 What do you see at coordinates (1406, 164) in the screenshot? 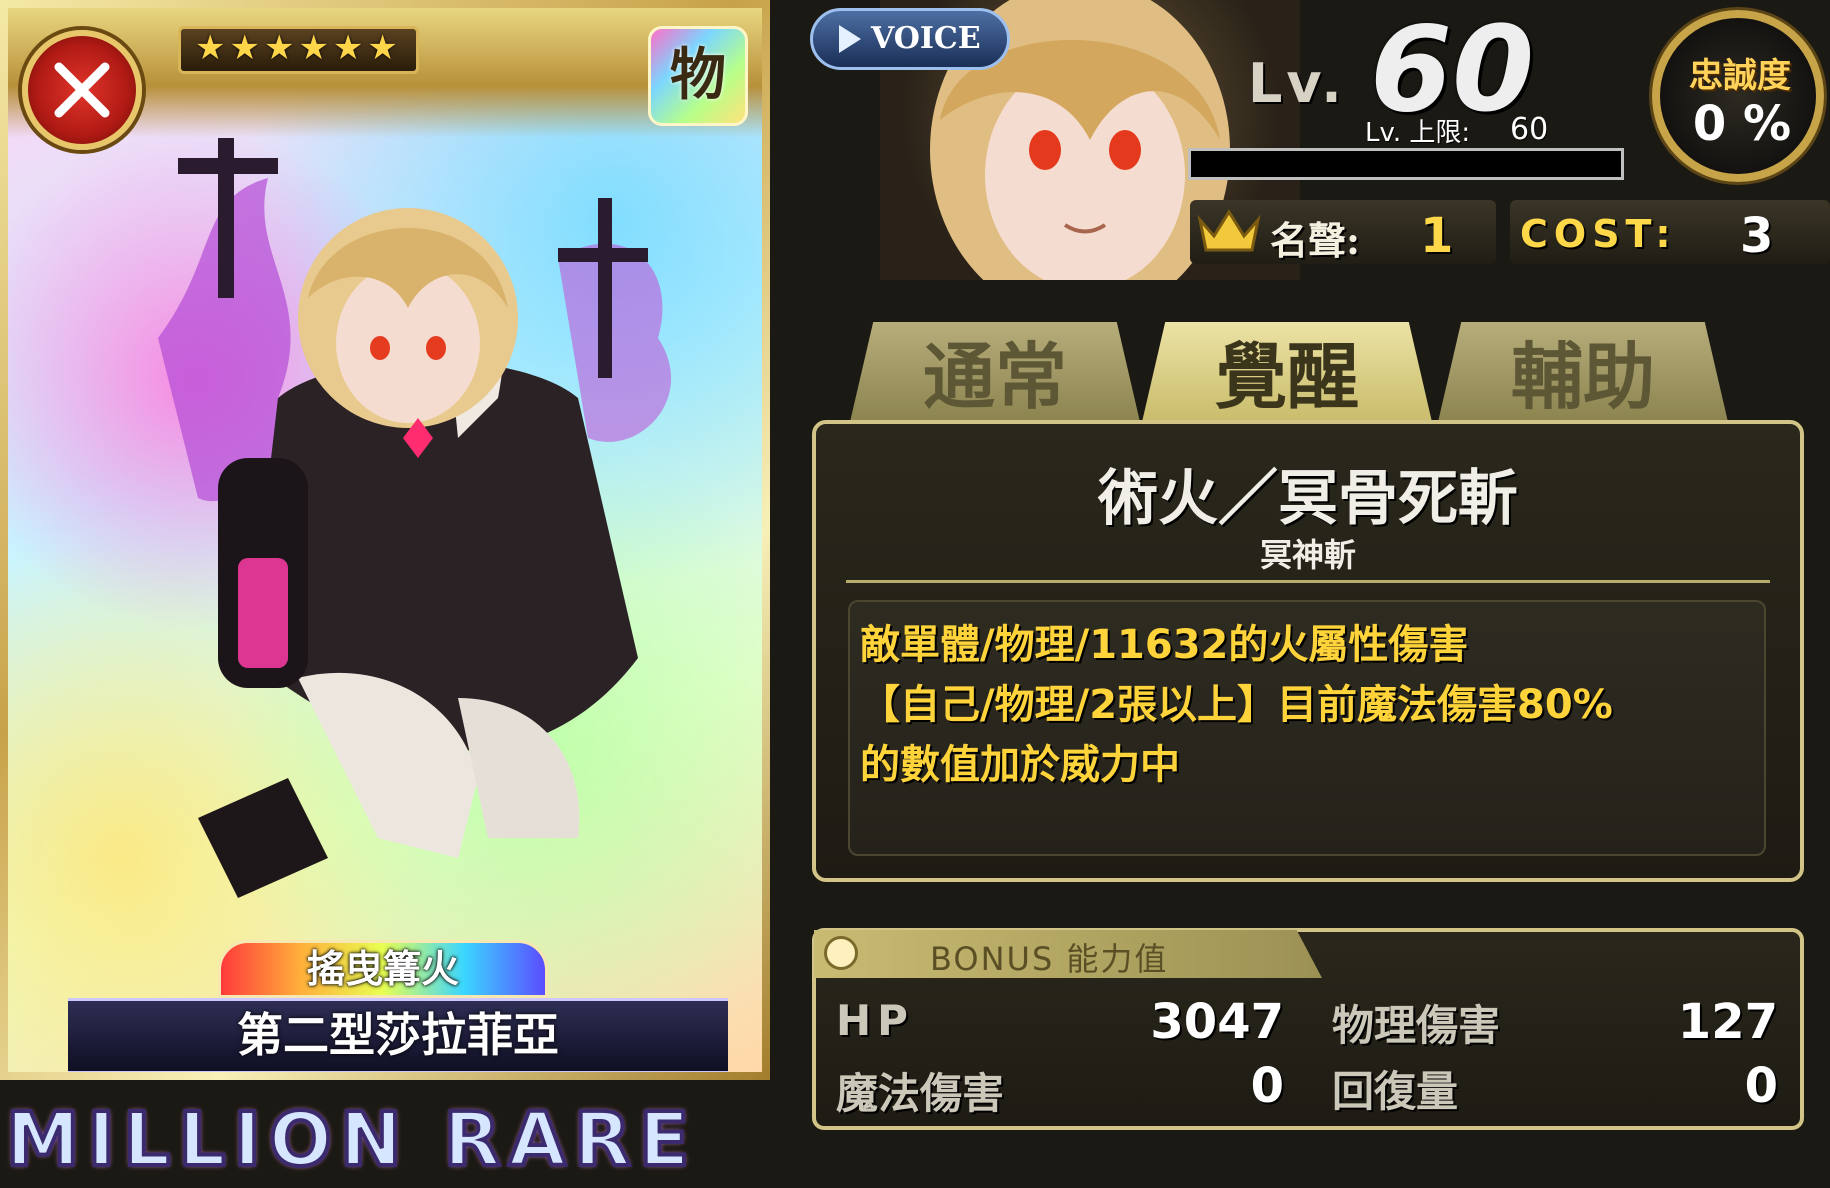
I see `exp-progress-bar` at bounding box center [1406, 164].